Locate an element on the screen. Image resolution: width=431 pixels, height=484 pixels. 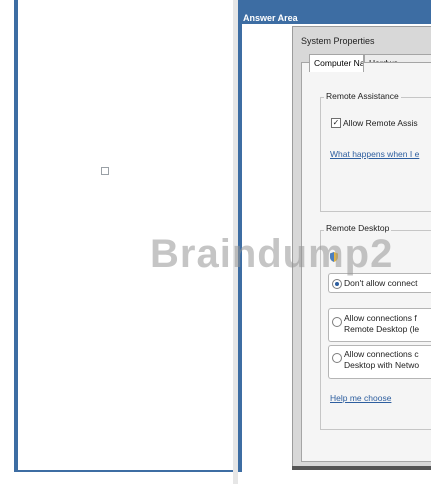
allow-nla-label-line1: Allow connections c is located at coordinates (381, 354).